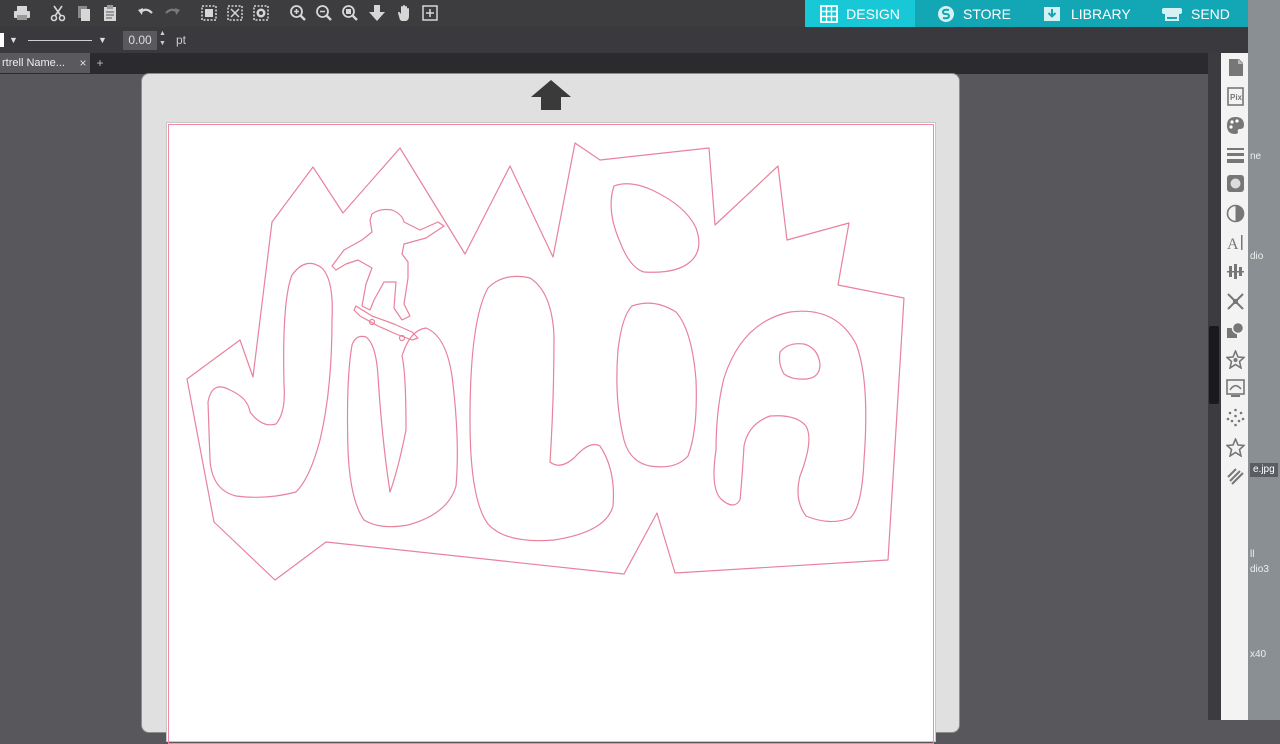  I want to click on trace-icon, so click(1235, 388).